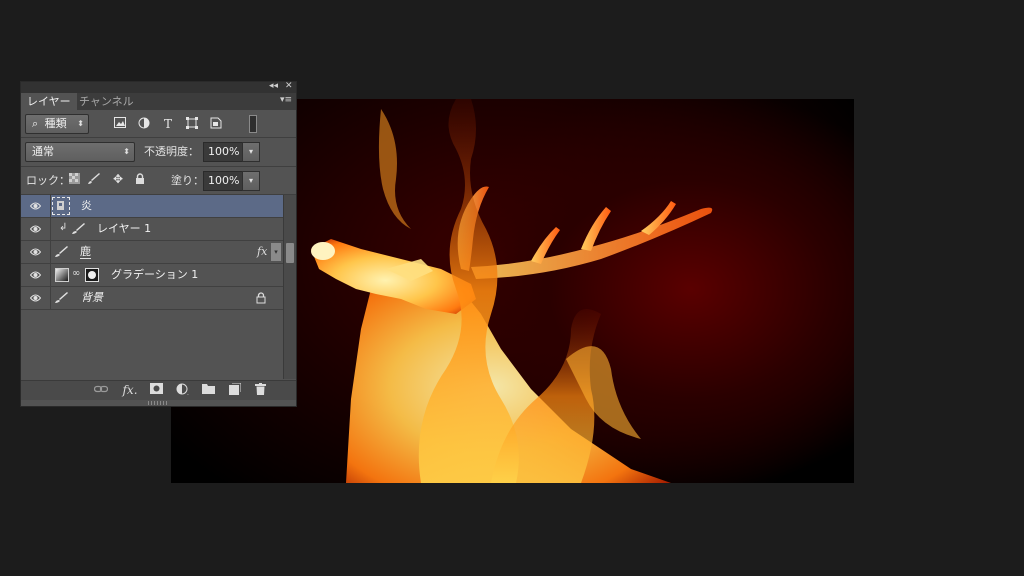  Describe the element at coordinates (253, 124) in the screenshot. I see `filter-toggle-icon` at that location.